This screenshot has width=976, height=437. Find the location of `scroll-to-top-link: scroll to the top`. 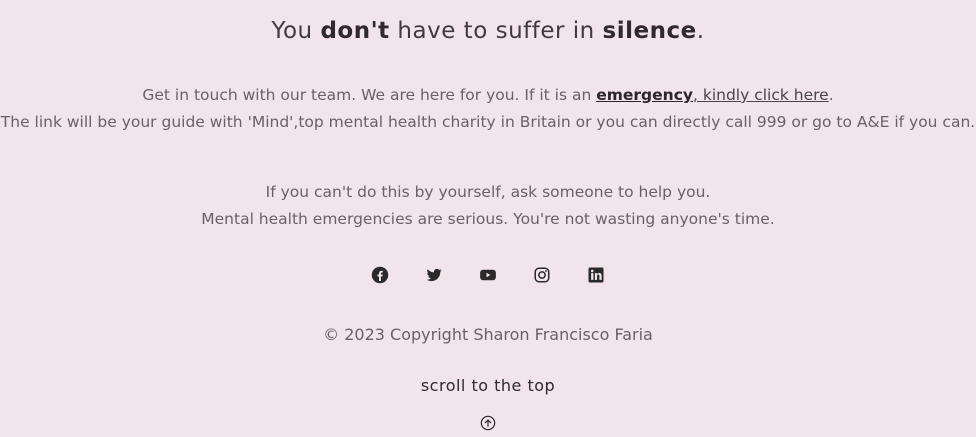

scroll-to-top-link: scroll to the top is located at coordinates (488, 385).